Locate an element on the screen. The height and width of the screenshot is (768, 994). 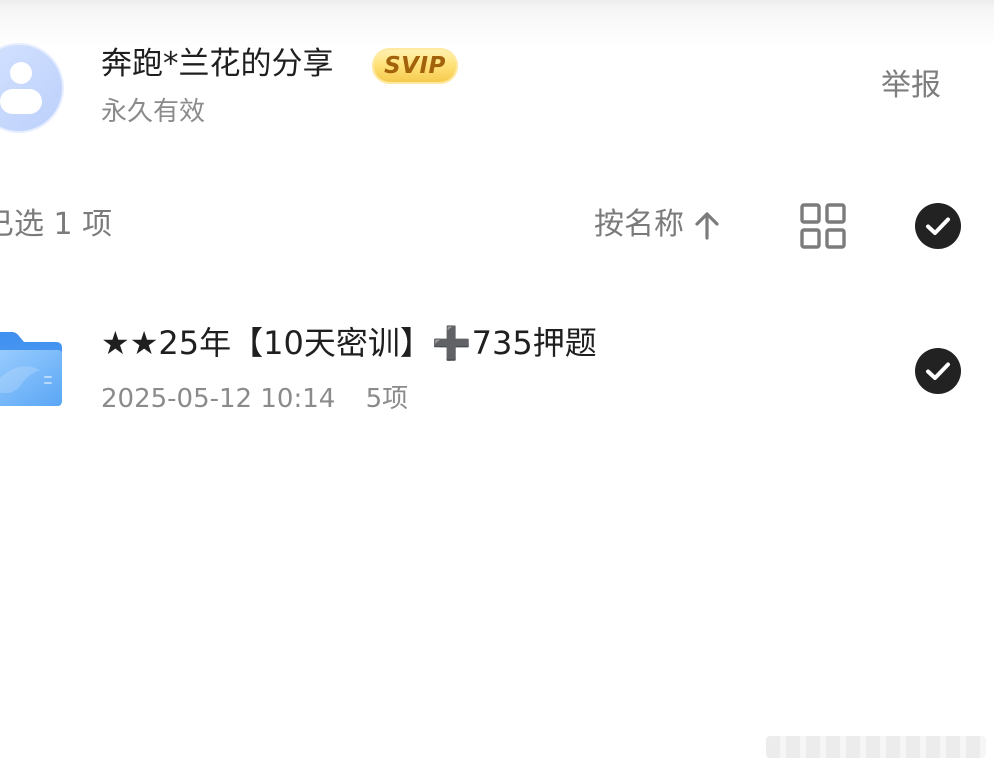
selected-count-label: 已选 1 项 is located at coordinates (56, 224).